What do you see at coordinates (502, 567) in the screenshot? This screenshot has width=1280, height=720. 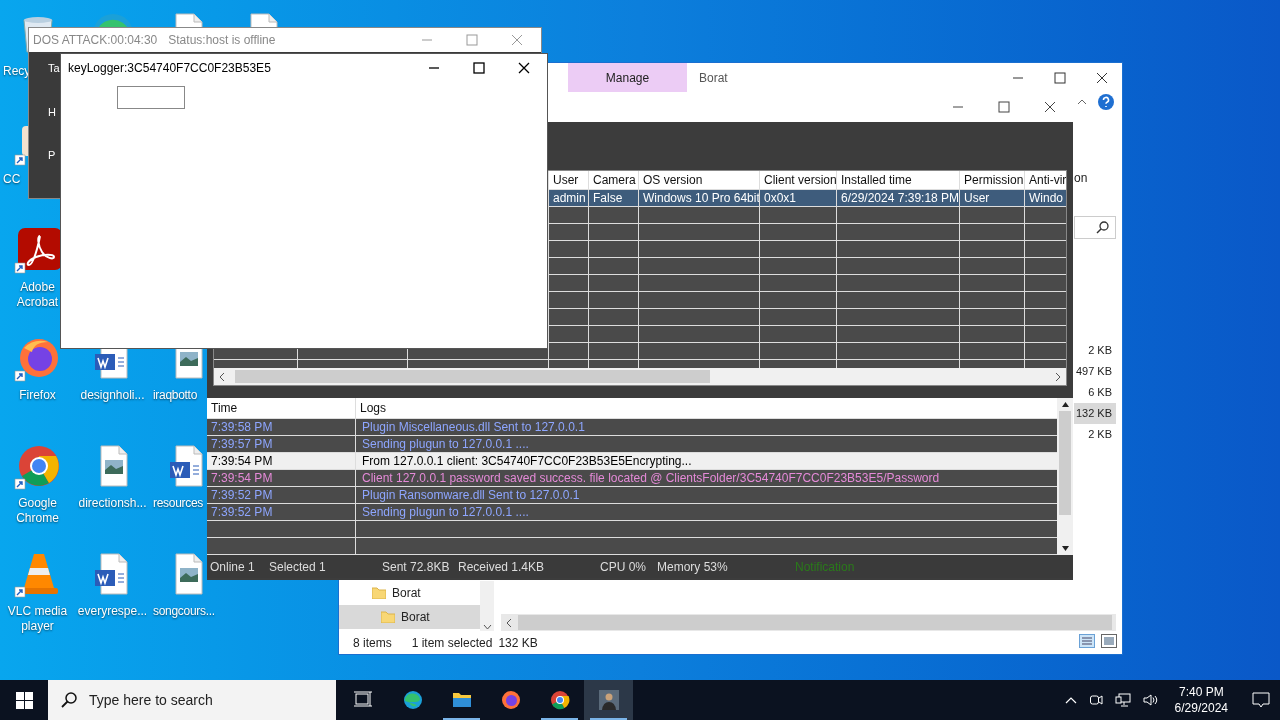 I see `status-text: Received 1.4KB` at bounding box center [502, 567].